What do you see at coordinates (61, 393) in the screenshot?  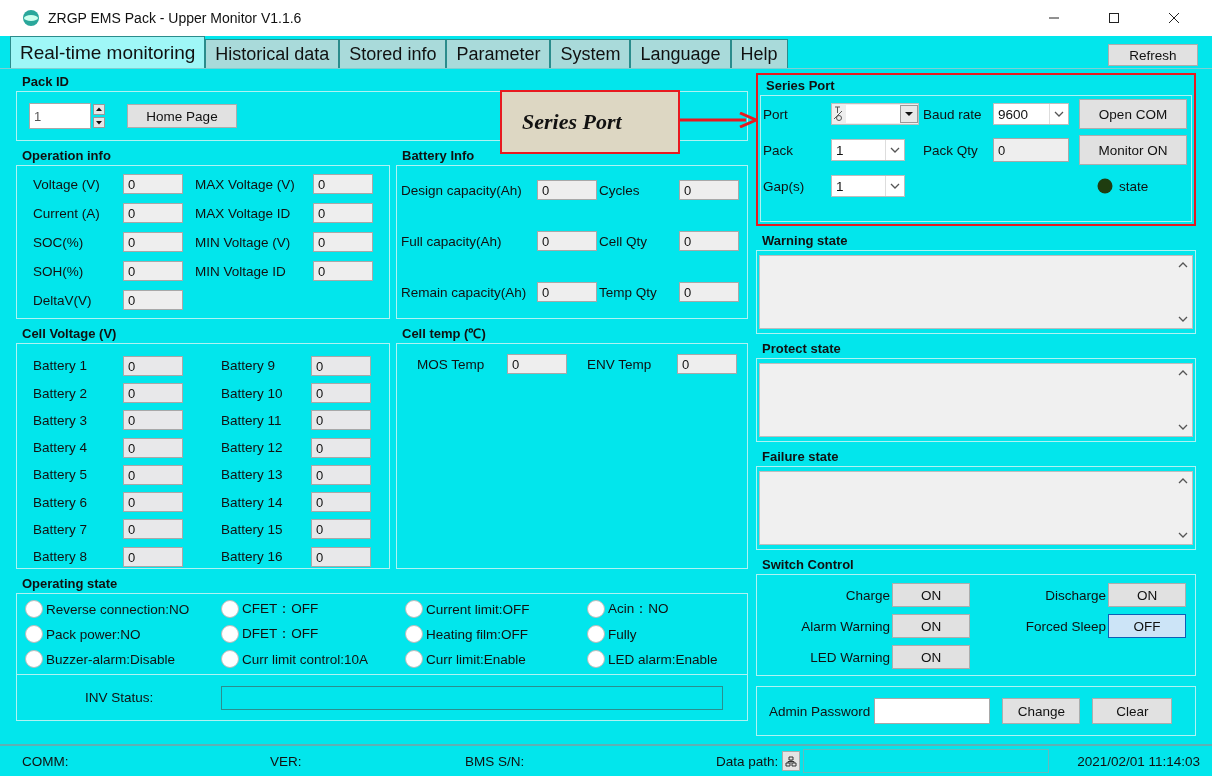 I see `cell-label: Battery 2` at bounding box center [61, 393].